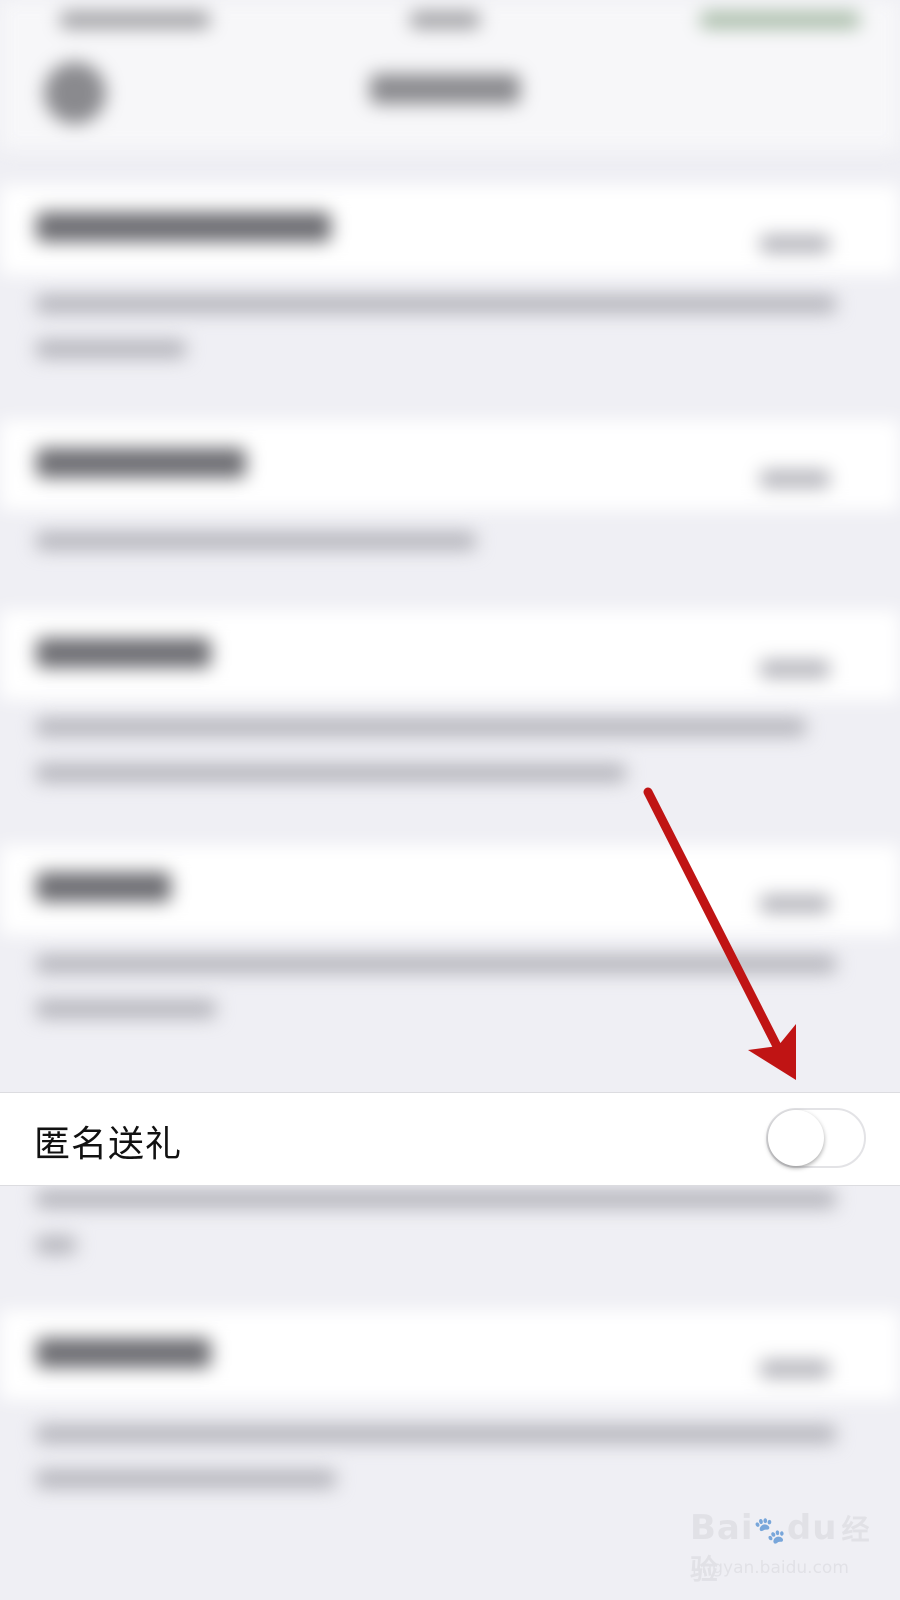  What do you see at coordinates (785, 1545) in the screenshot?
I see `baidu-jingyan-watermark: Bai🐾du 经验 jingyan.baidu.com` at bounding box center [785, 1545].